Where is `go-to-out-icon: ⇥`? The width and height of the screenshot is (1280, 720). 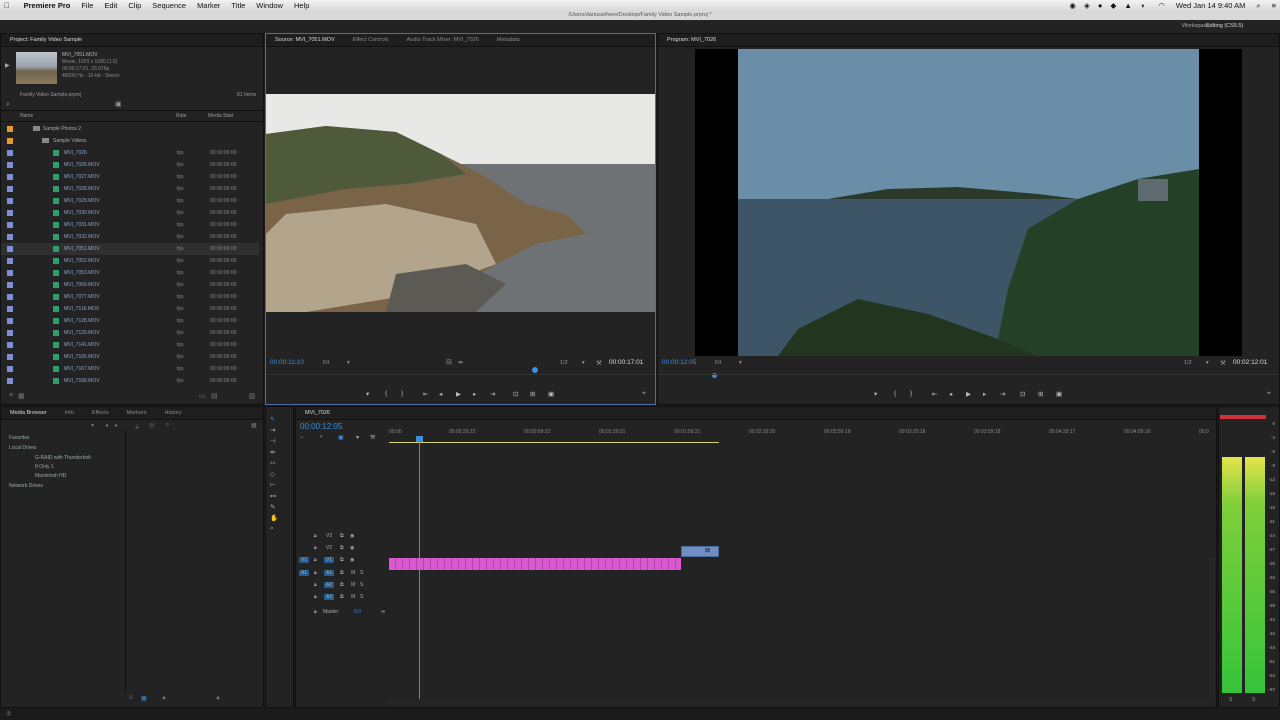 go-to-out-icon: ⇥ is located at coordinates (492, 394).